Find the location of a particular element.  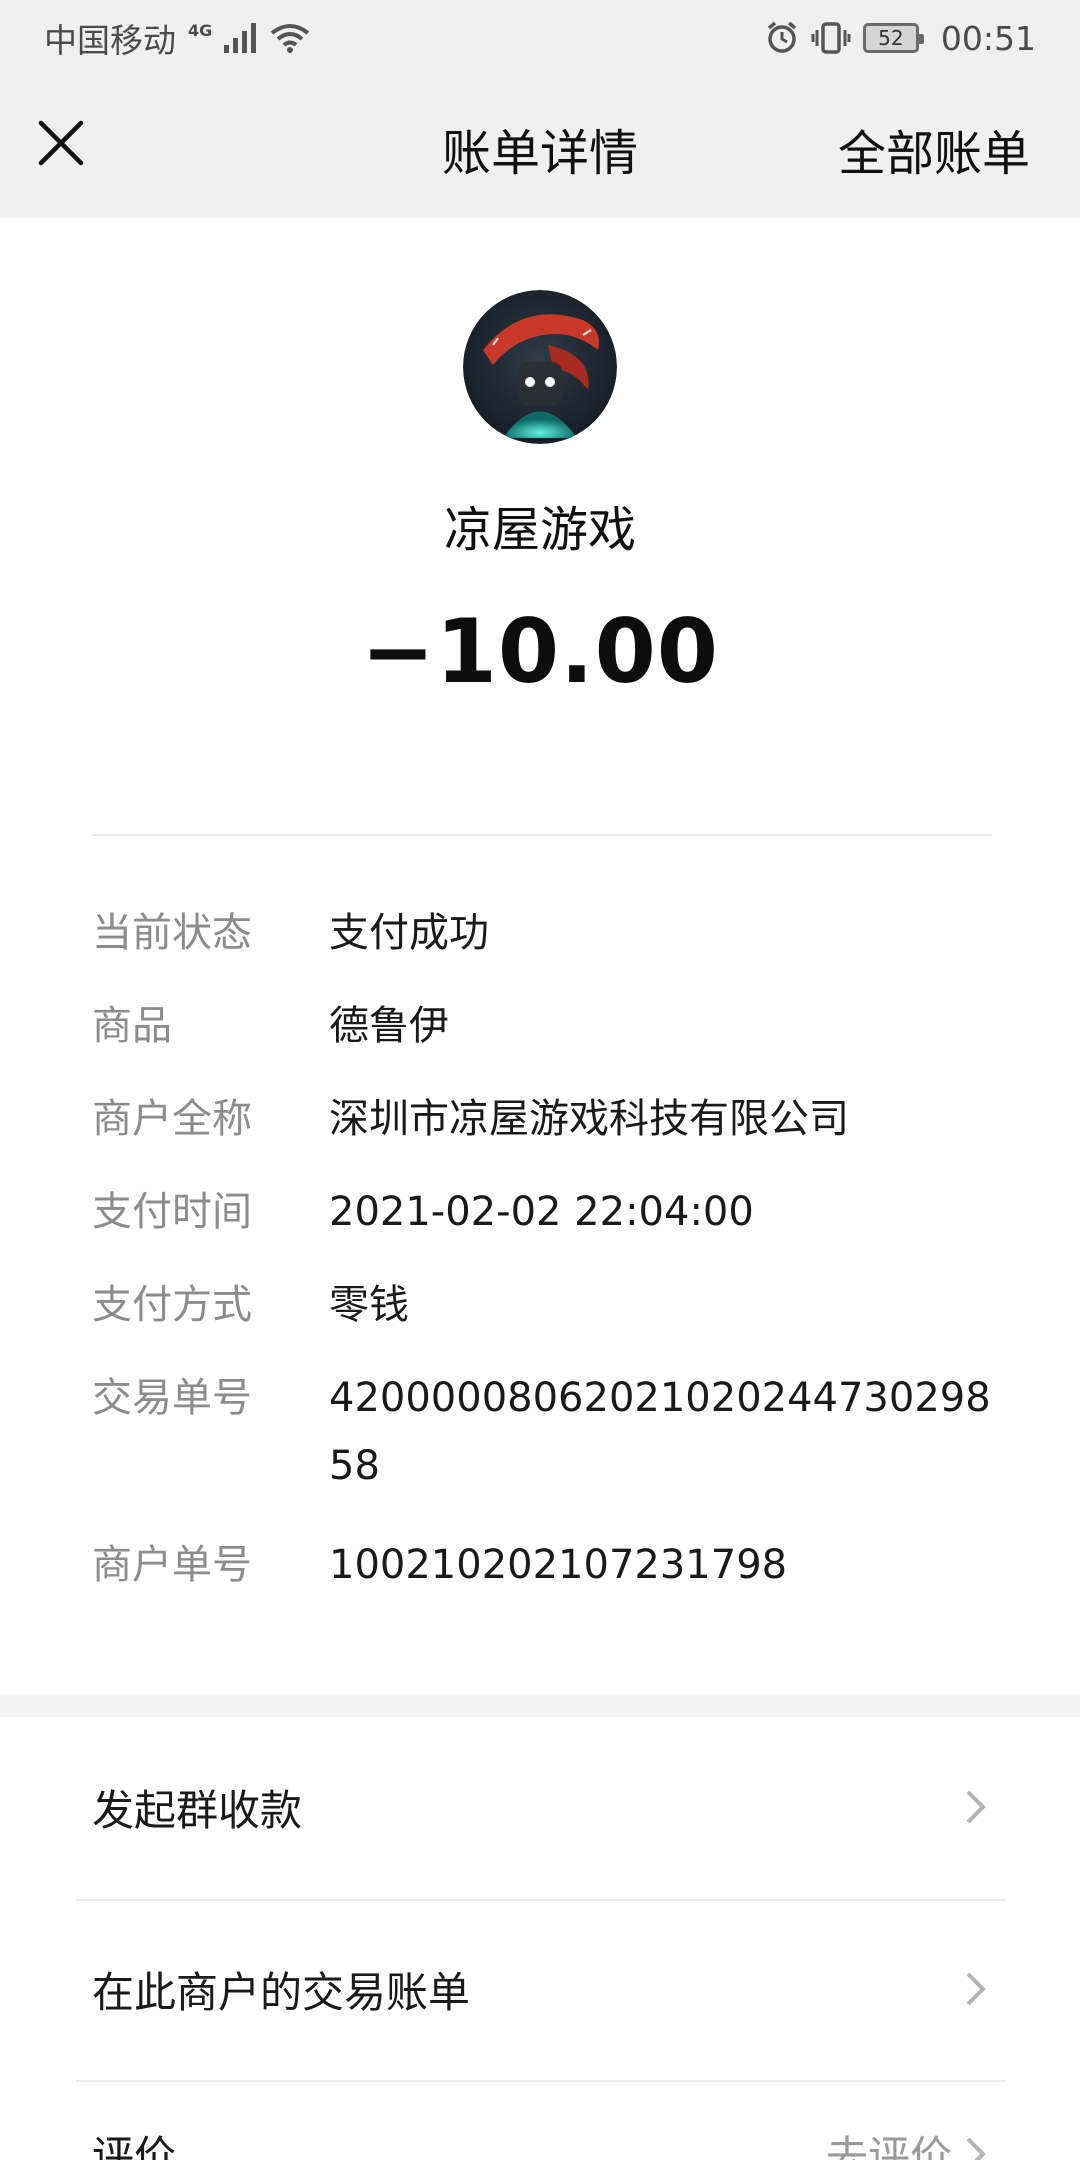

status-left: 中国移动 4G is located at coordinates (177, 38).